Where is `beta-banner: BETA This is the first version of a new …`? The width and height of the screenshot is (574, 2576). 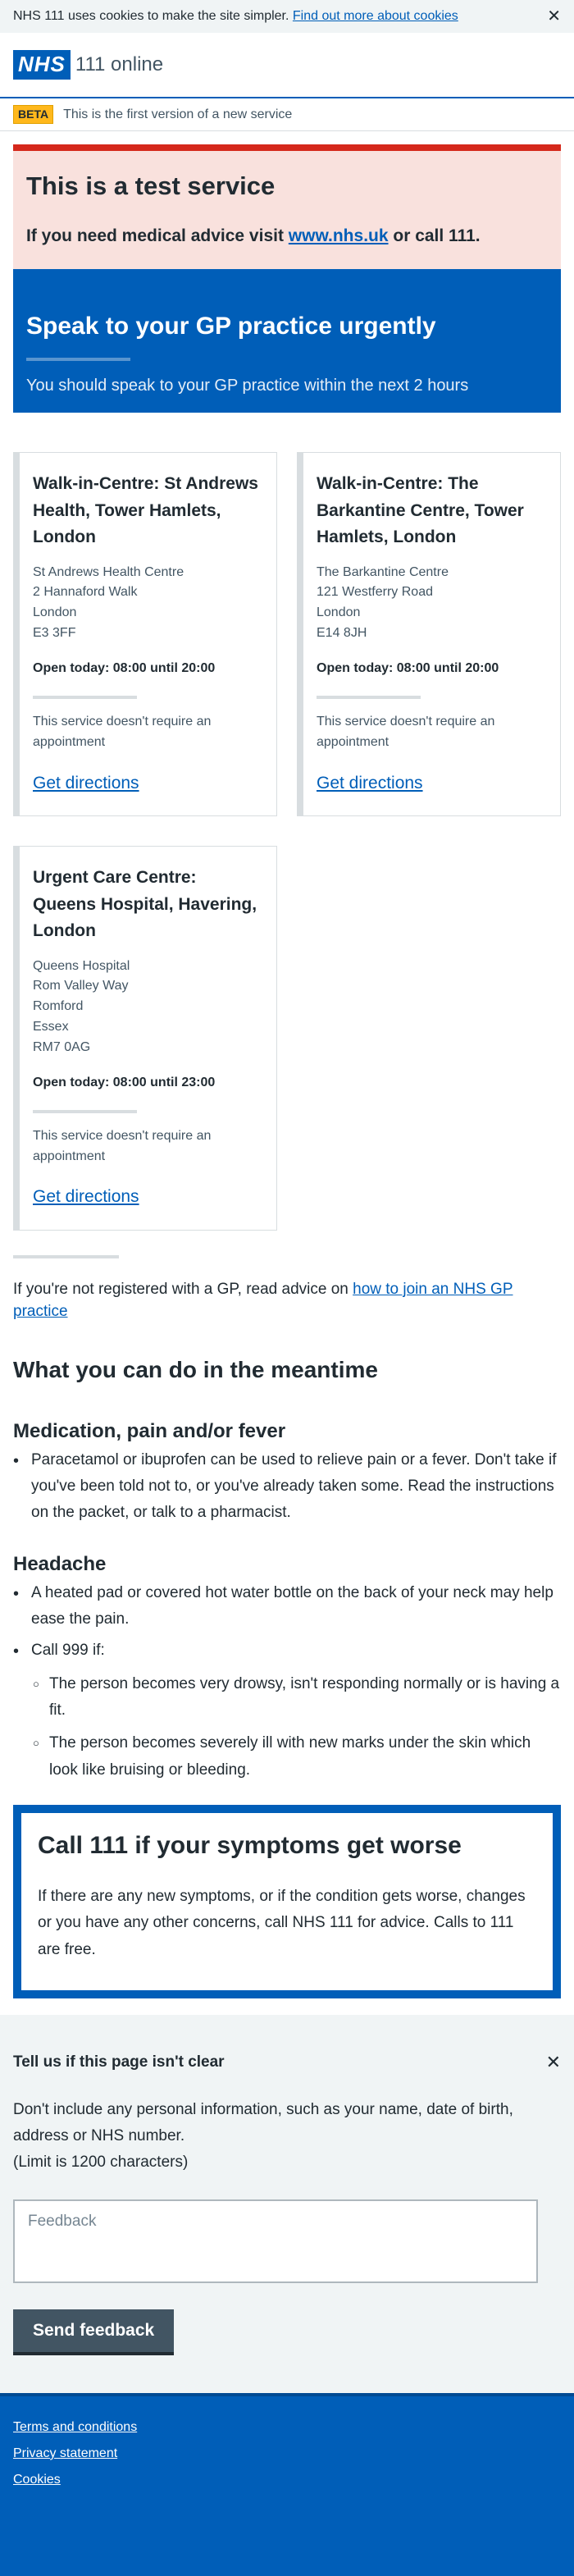
beta-banner: BETA This is the first version of a new … is located at coordinates (287, 114).